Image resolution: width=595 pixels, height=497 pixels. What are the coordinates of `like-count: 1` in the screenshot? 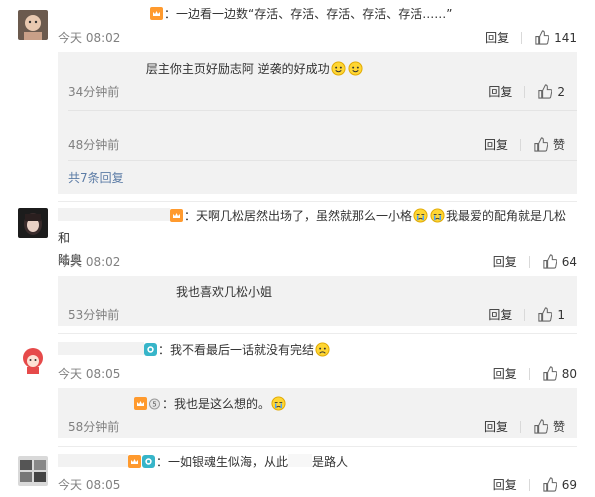 It's located at (561, 314).